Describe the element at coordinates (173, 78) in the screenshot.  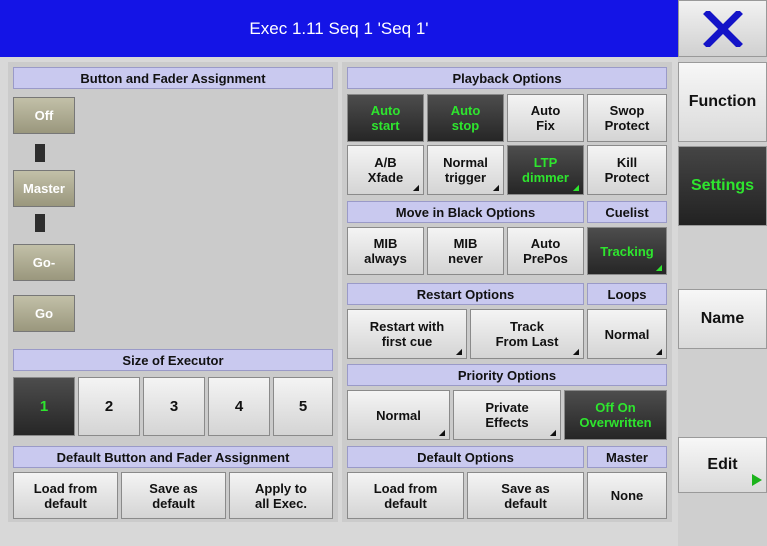
I see `assignment-header: Button and Fader Assignment` at that location.